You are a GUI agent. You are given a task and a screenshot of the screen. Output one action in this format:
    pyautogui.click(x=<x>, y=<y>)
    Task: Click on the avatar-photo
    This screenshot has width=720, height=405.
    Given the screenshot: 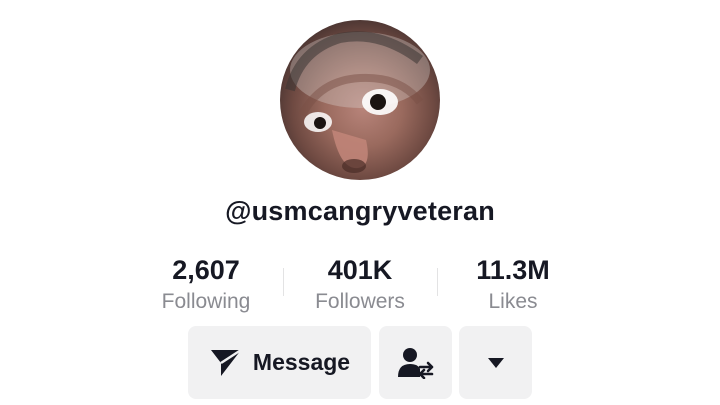 What is the action you would take?
    pyautogui.click(x=357, y=102)
    